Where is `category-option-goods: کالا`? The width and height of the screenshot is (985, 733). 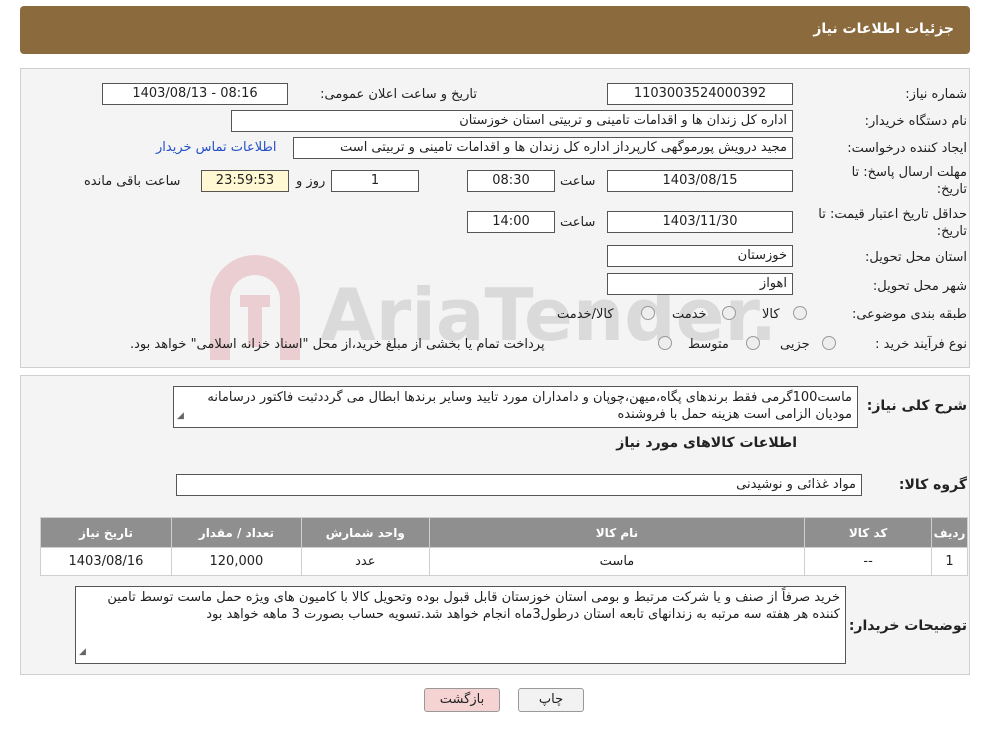
category-option-goods: کالا is located at coordinates (771, 314).